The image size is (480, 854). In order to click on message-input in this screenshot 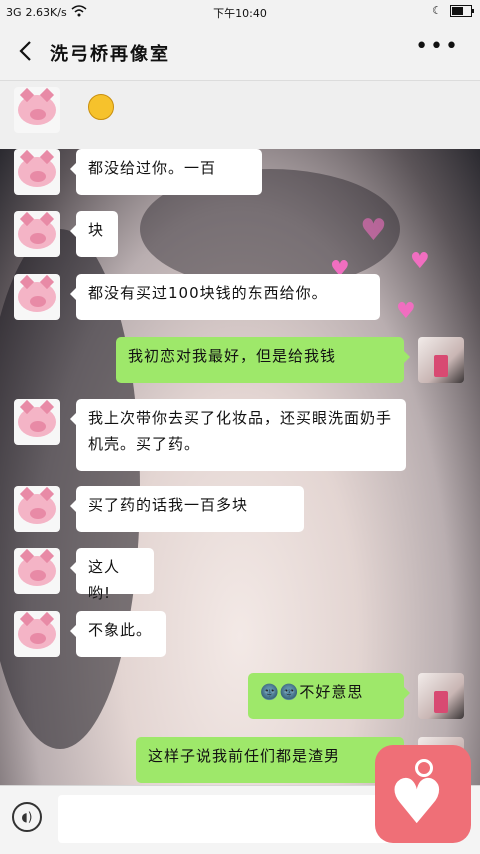, I will do `click(225, 819)`.